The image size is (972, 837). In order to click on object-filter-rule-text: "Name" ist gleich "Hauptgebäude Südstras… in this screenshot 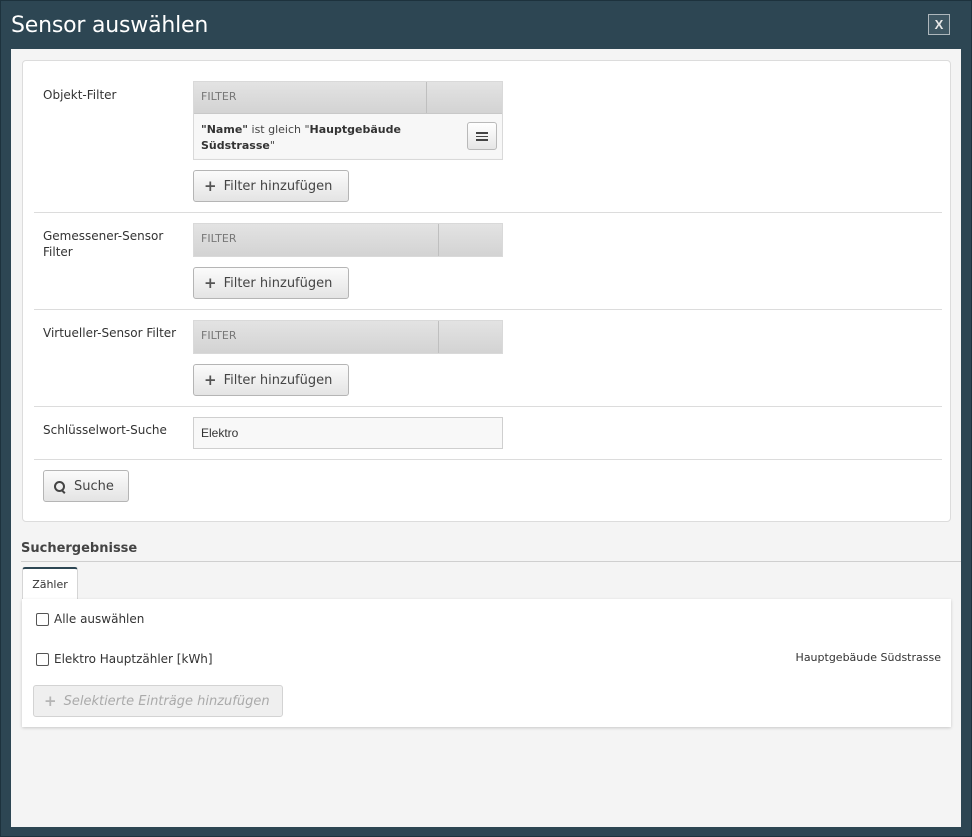, I will do `click(301, 138)`.